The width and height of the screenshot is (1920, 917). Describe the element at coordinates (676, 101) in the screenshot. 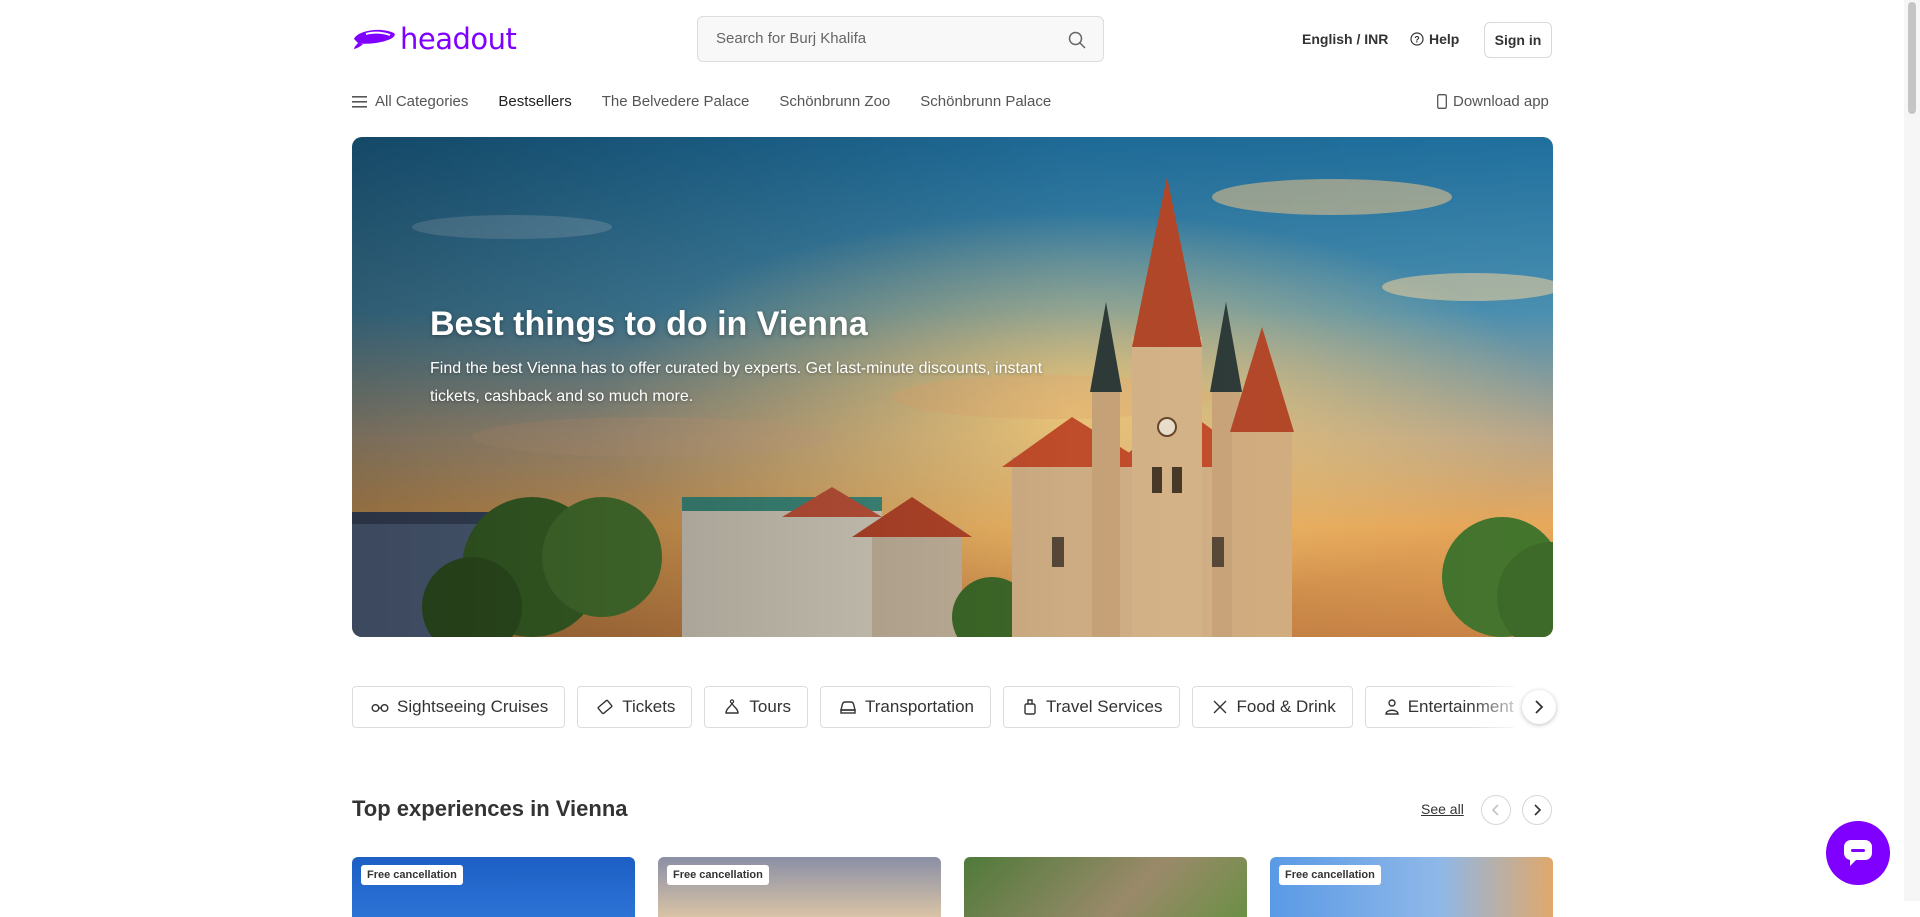

I see `nav-item-belvedere-palace: The Belvedere Palace` at that location.